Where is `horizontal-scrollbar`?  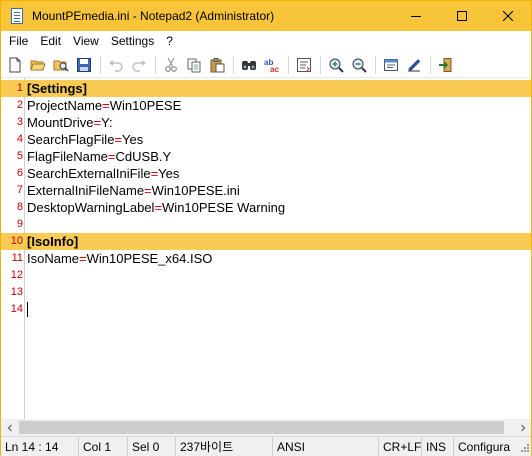 horizontal-scrollbar is located at coordinates (266, 427).